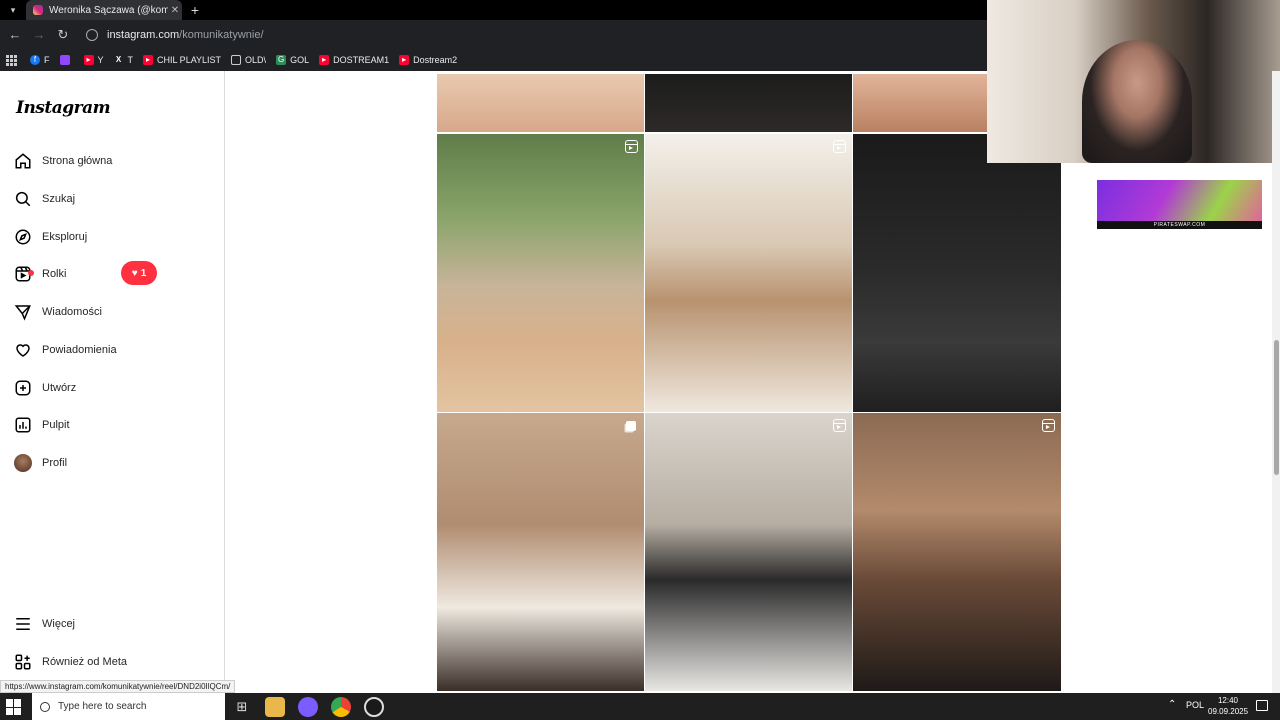 This screenshot has width=1280, height=720. Describe the element at coordinates (13, 10) in the screenshot. I see `tab-search-chevron-icon: ▾` at that location.